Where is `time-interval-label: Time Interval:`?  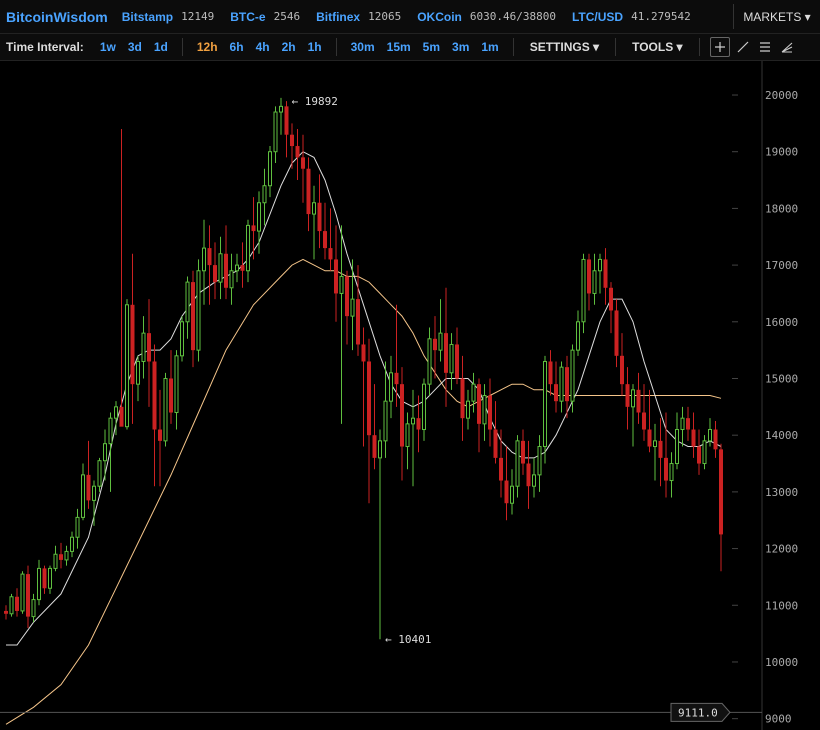 time-interval-label: Time Interval: is located at coordinates (45, 47).